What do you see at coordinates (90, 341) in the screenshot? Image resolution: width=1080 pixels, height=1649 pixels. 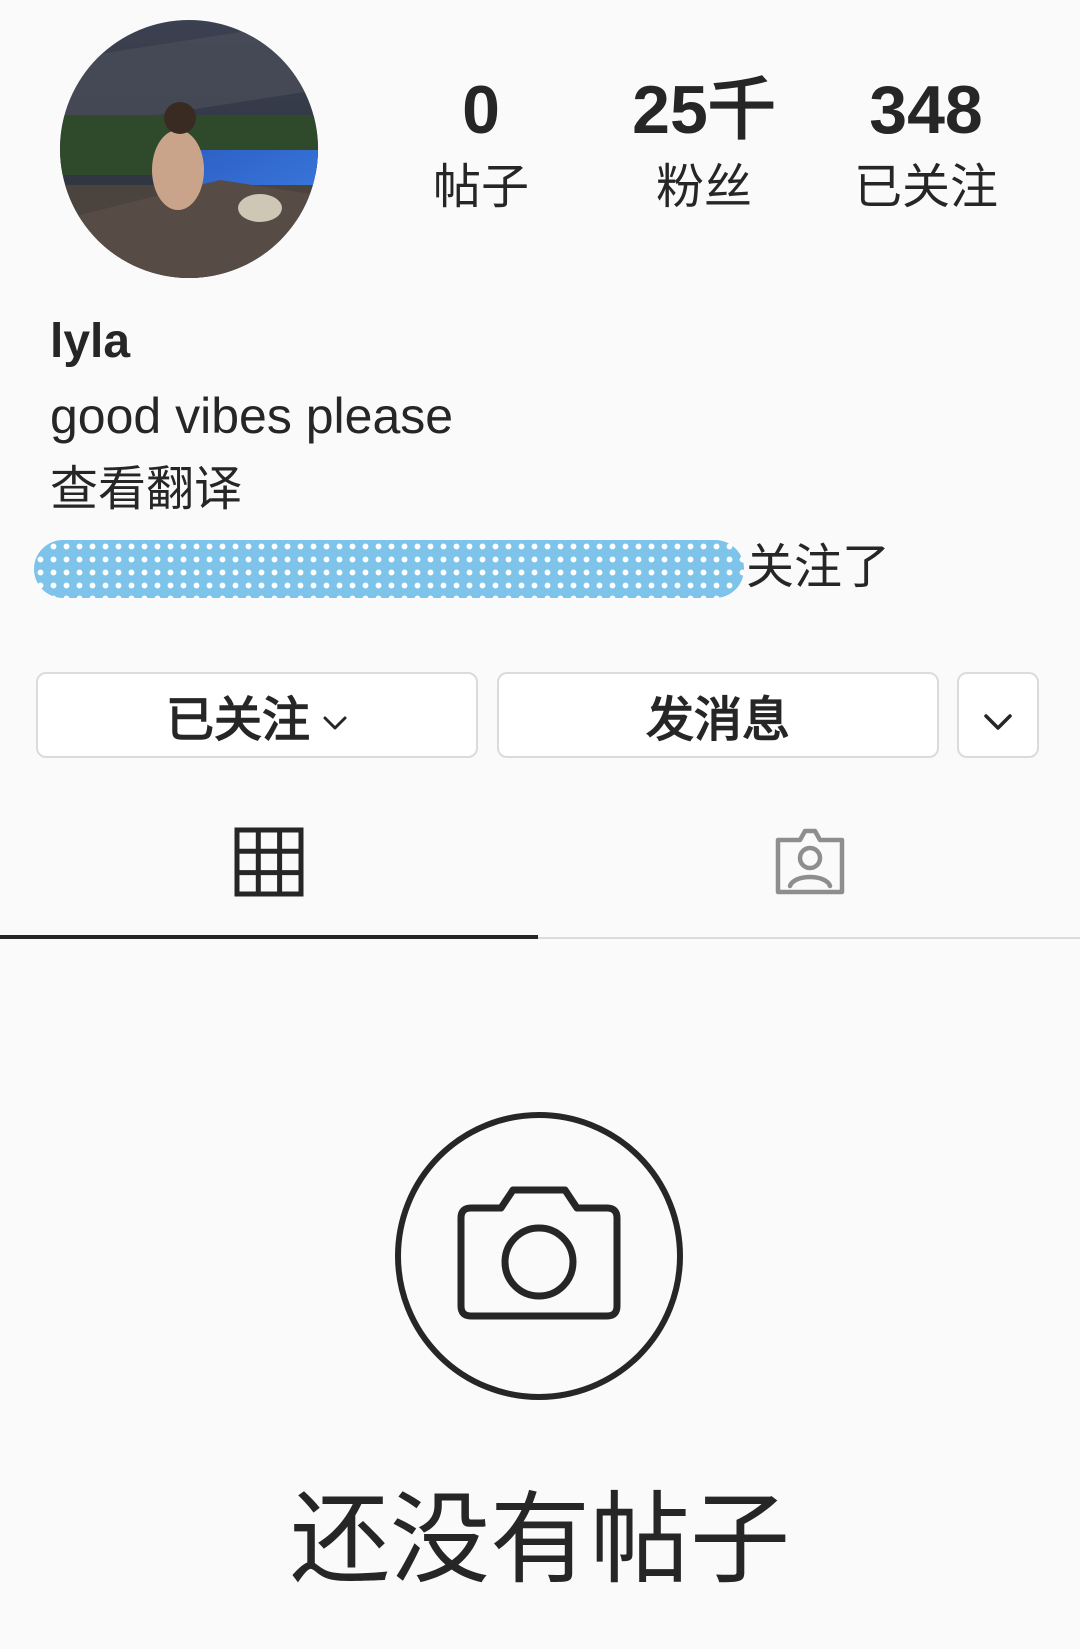 I see `profile-username: lyla` at bounding box center [90, 341].